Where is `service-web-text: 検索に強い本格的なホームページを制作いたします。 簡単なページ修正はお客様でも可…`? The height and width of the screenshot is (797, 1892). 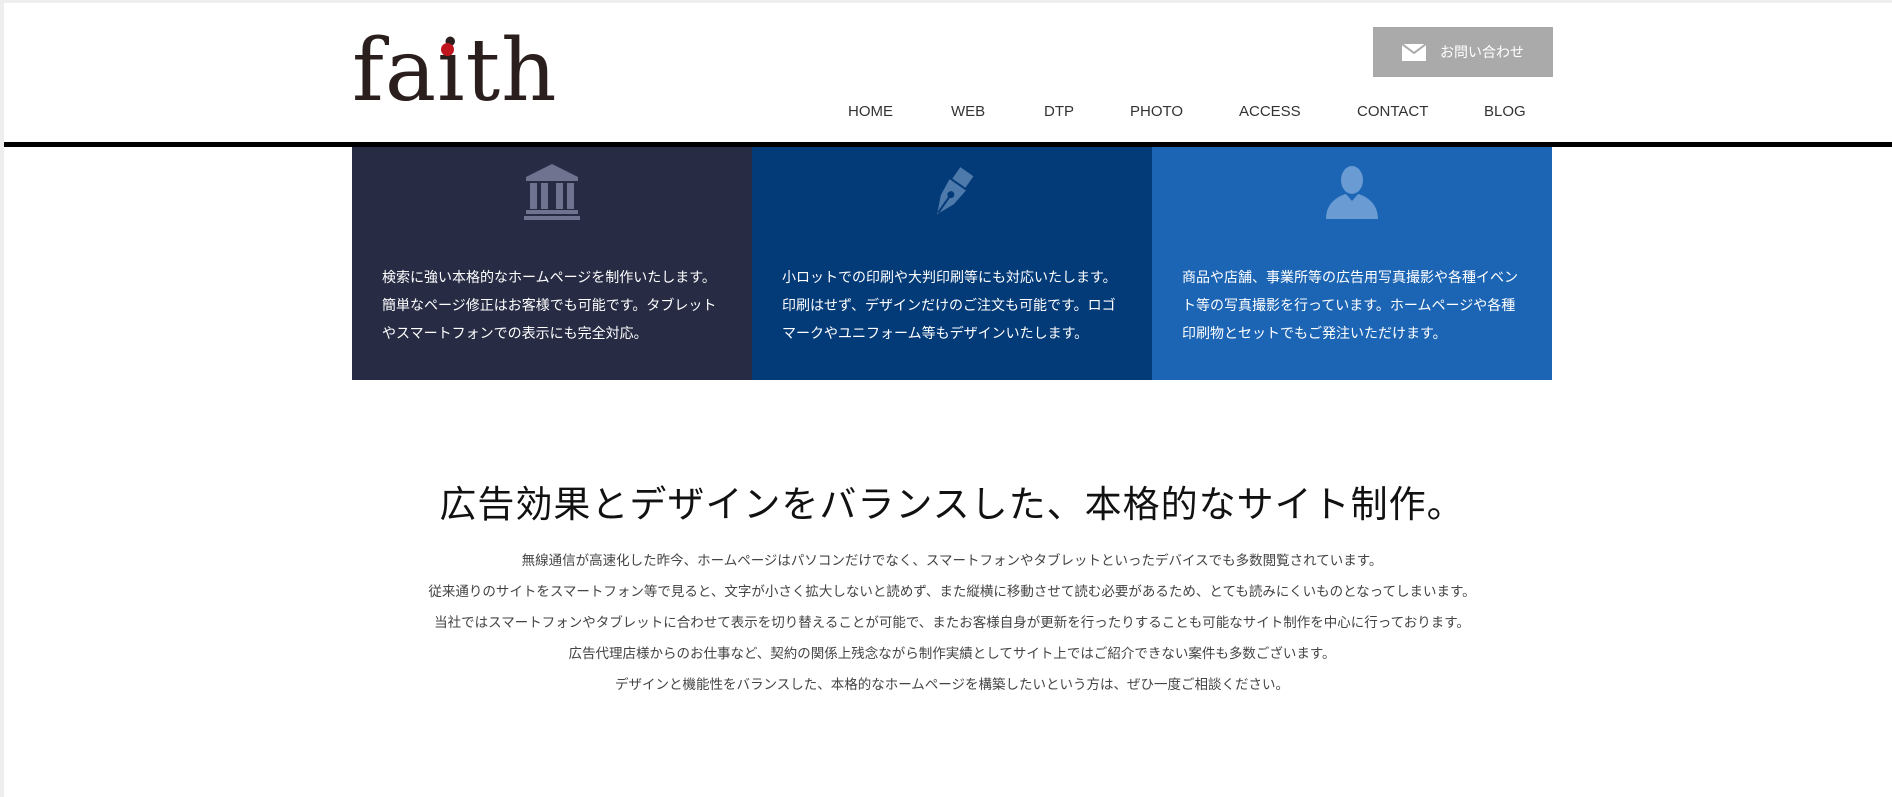
service-web-text: 検索に強い本格的なホームページを制作いたします。 簡単なページ修正はお客様でも可… is located at coordinates (549, 306).